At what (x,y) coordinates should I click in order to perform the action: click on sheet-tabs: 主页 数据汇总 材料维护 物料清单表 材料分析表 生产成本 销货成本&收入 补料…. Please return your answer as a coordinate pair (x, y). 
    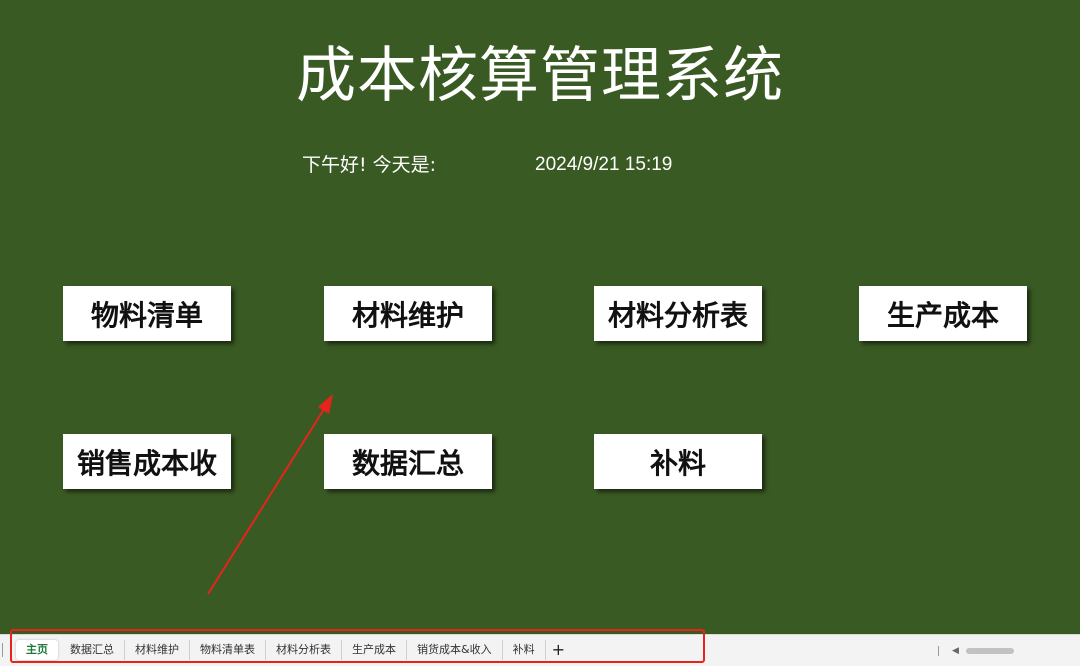
    Looking at the image, I should click on (293, 650).